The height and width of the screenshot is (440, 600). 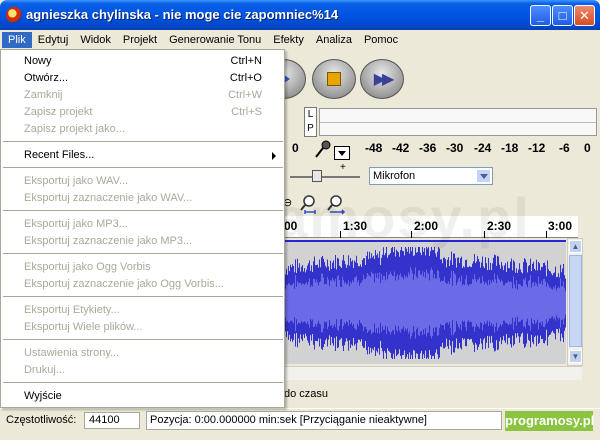 What do you see at coordinates (288, 40) in the screenshot?
I see `menu-efekty: Efekty` at bounding box center [288, 40].